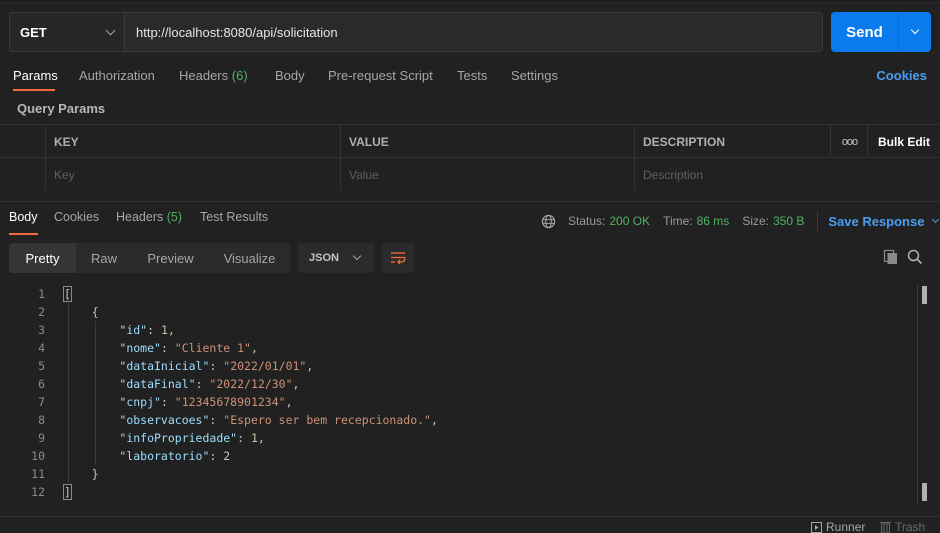 This screenshot has width=940, height=533. Describe the element at coordinates (787, 174) in the screenshot. I see `description-input: Description` at that location.